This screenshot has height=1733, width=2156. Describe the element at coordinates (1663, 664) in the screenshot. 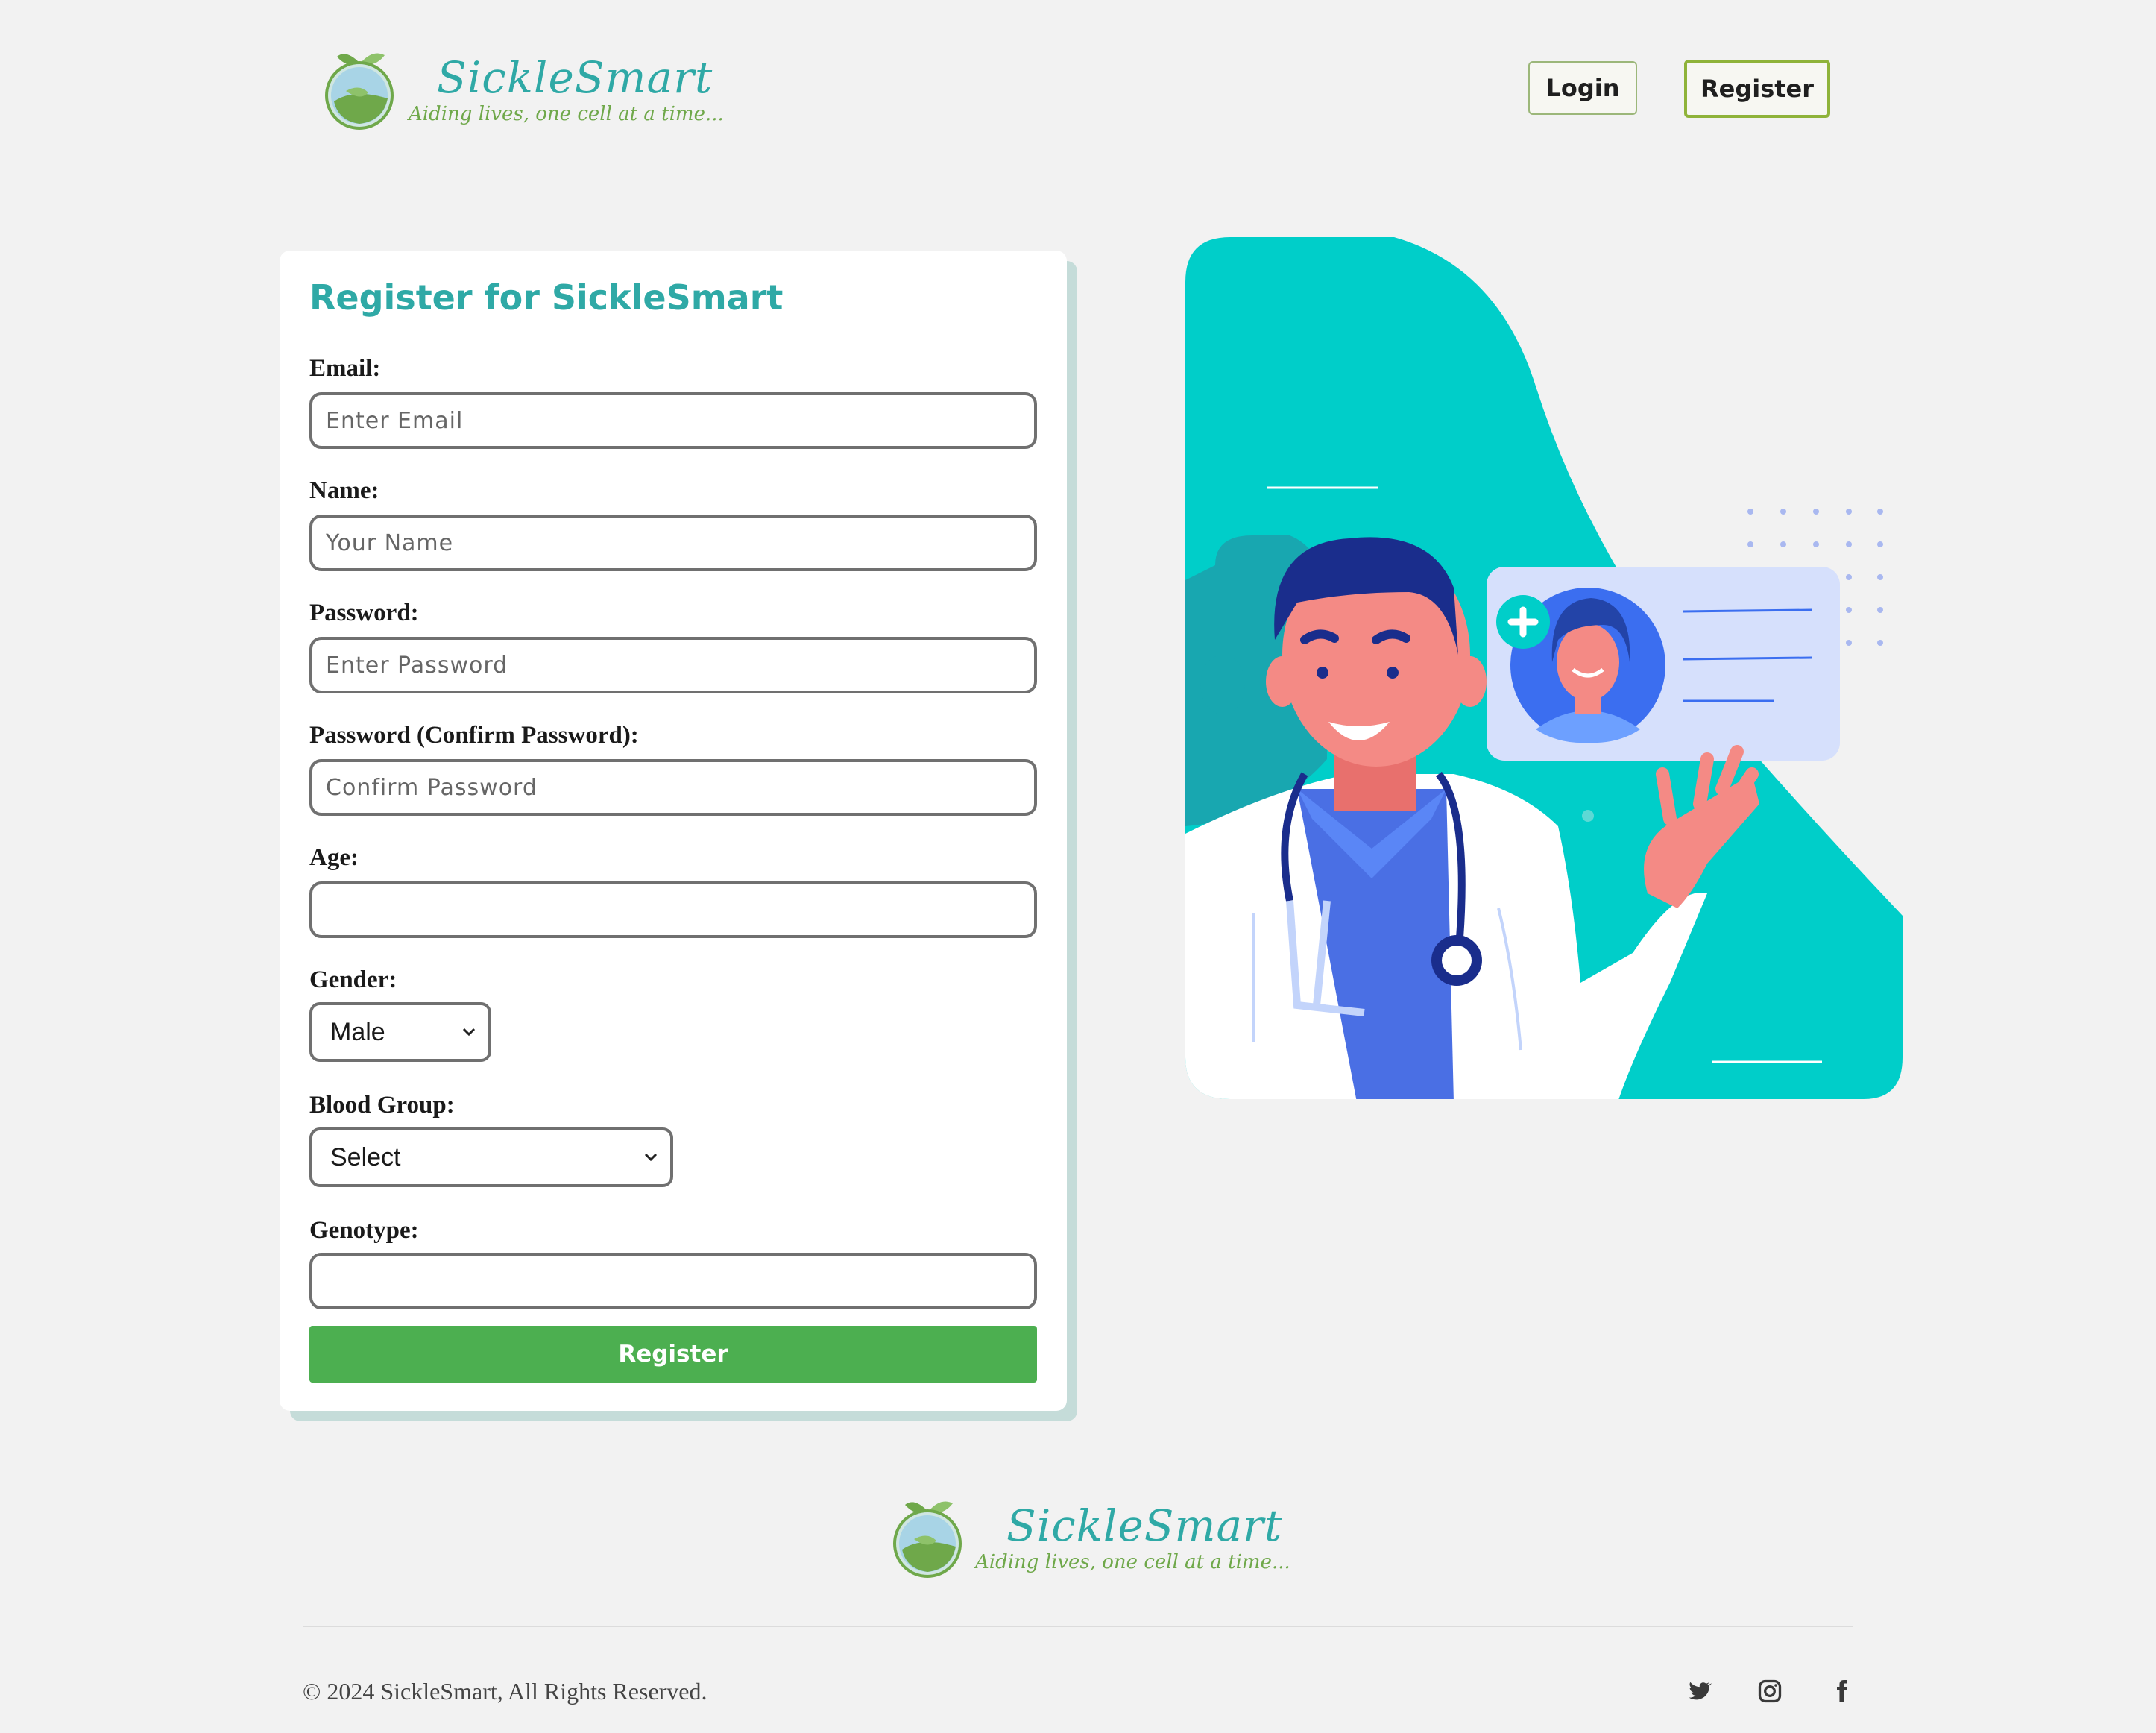

I see `patient-card` at that location.